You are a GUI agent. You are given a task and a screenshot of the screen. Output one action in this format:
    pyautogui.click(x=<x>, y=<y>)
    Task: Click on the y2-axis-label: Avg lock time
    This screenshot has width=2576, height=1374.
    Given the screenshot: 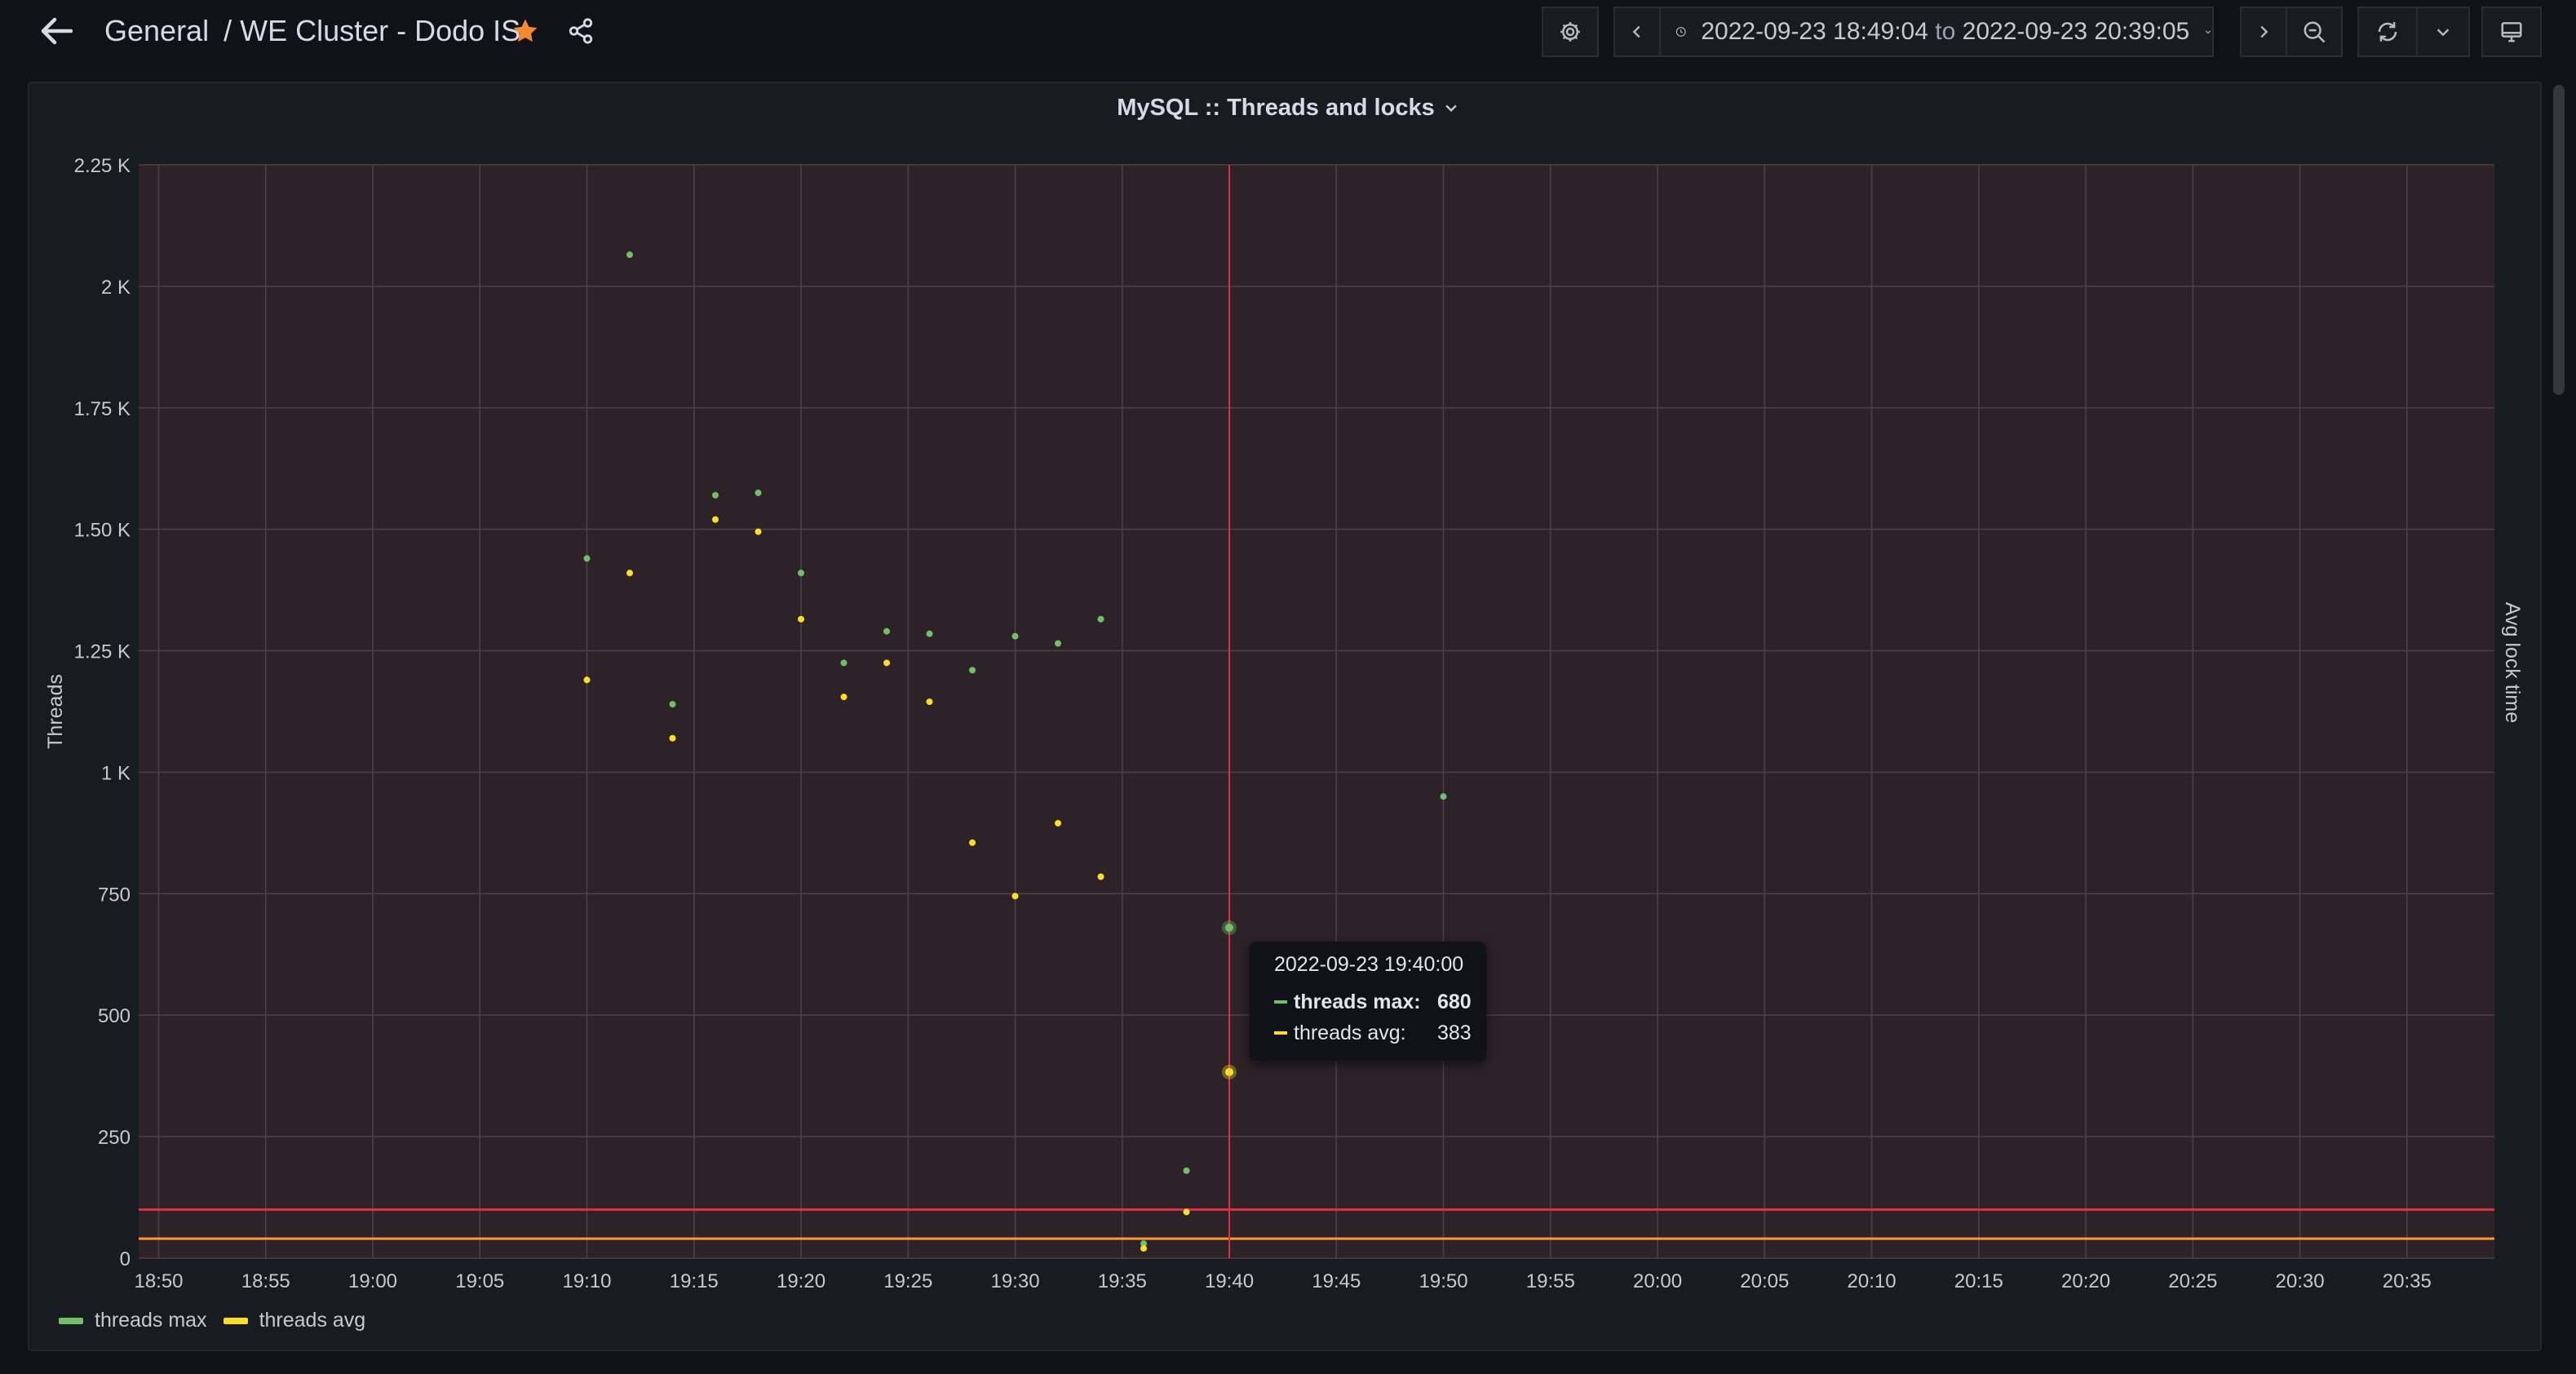 What is the action you would take?
    pyautogui.click(x=2512, y=663)
    